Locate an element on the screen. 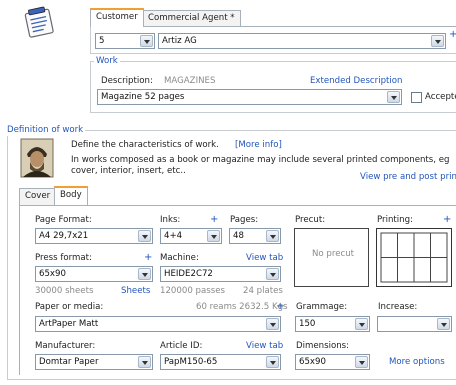  pages-value: 48 is located at coordinates (238, 236).